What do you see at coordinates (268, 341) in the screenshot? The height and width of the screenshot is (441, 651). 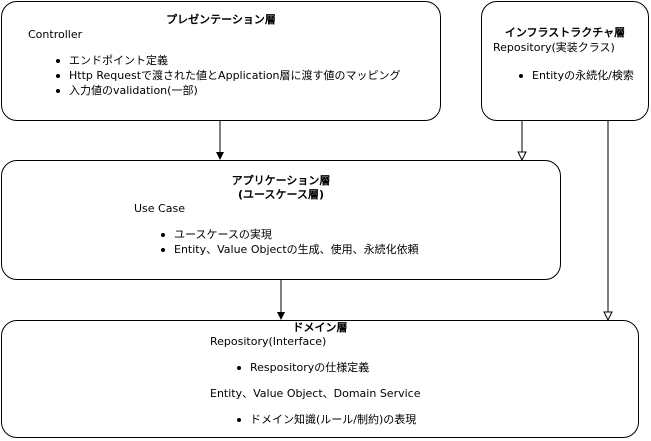 I see `domain-repository-label: Repository(Interface)` at bounding box center [268, 341].